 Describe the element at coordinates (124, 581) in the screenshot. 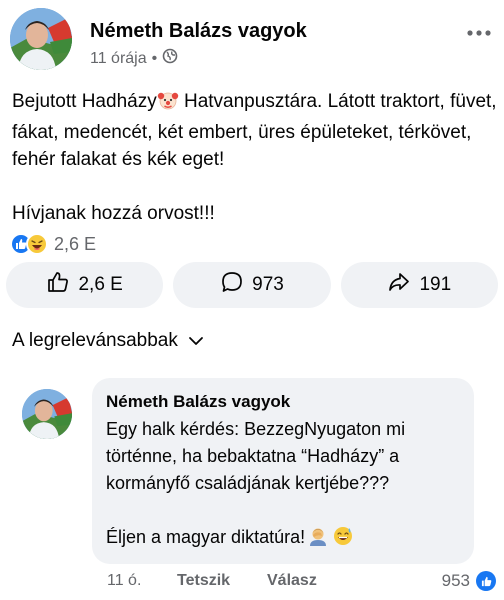

I see `comment-time: 11 ó.` at that location.